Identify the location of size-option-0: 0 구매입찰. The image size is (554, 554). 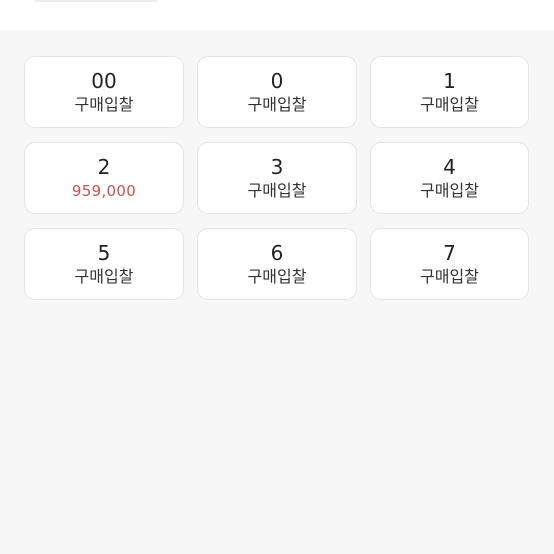
(277, 92).